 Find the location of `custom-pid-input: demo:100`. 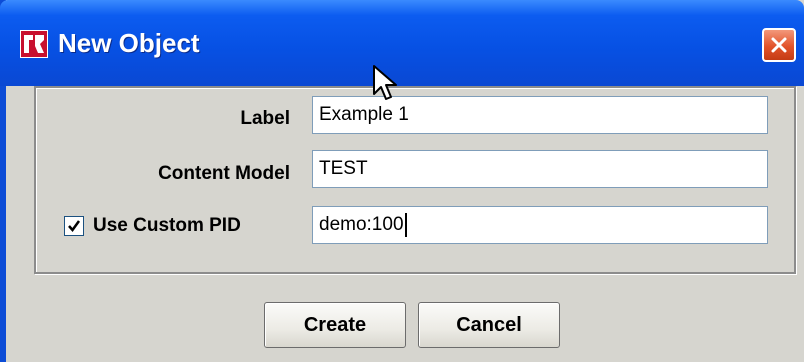

custom-pid-input: demo:100 is located at coordinates (540, 225).